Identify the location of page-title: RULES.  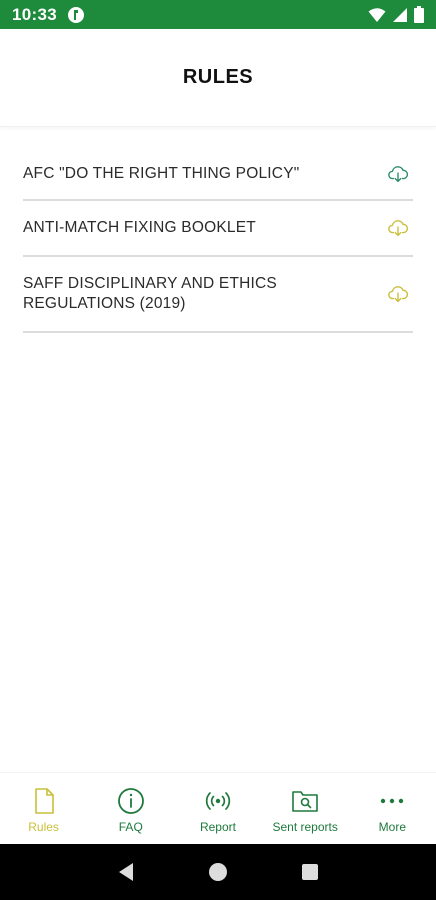
(218, 77).